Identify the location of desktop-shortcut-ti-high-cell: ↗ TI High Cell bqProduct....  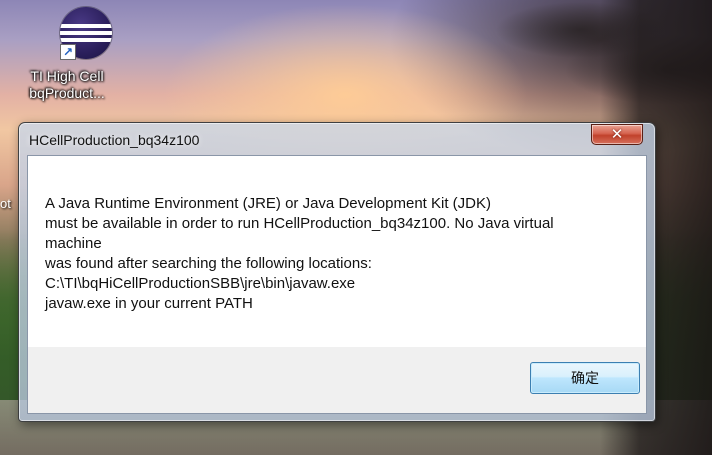
(67, 58).